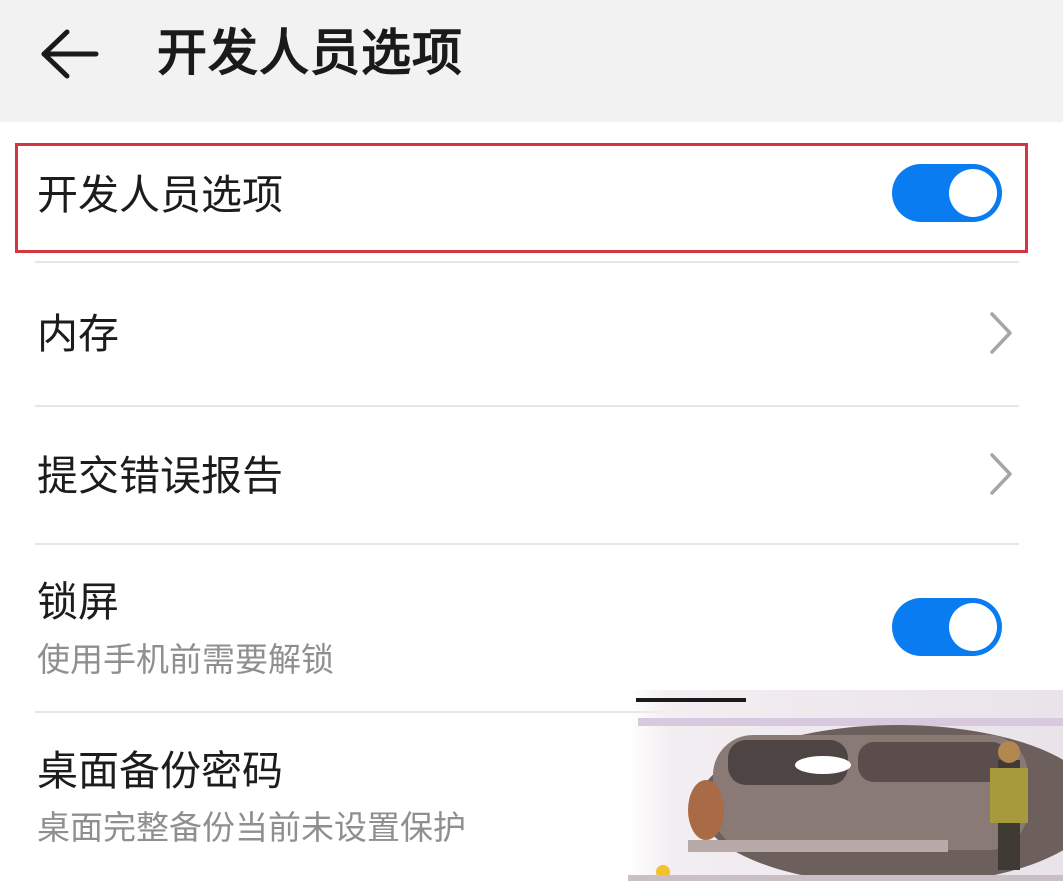 The height and width of the screenshot is (881, 1063). I want to click on photo-overlay, so click(845, 785).